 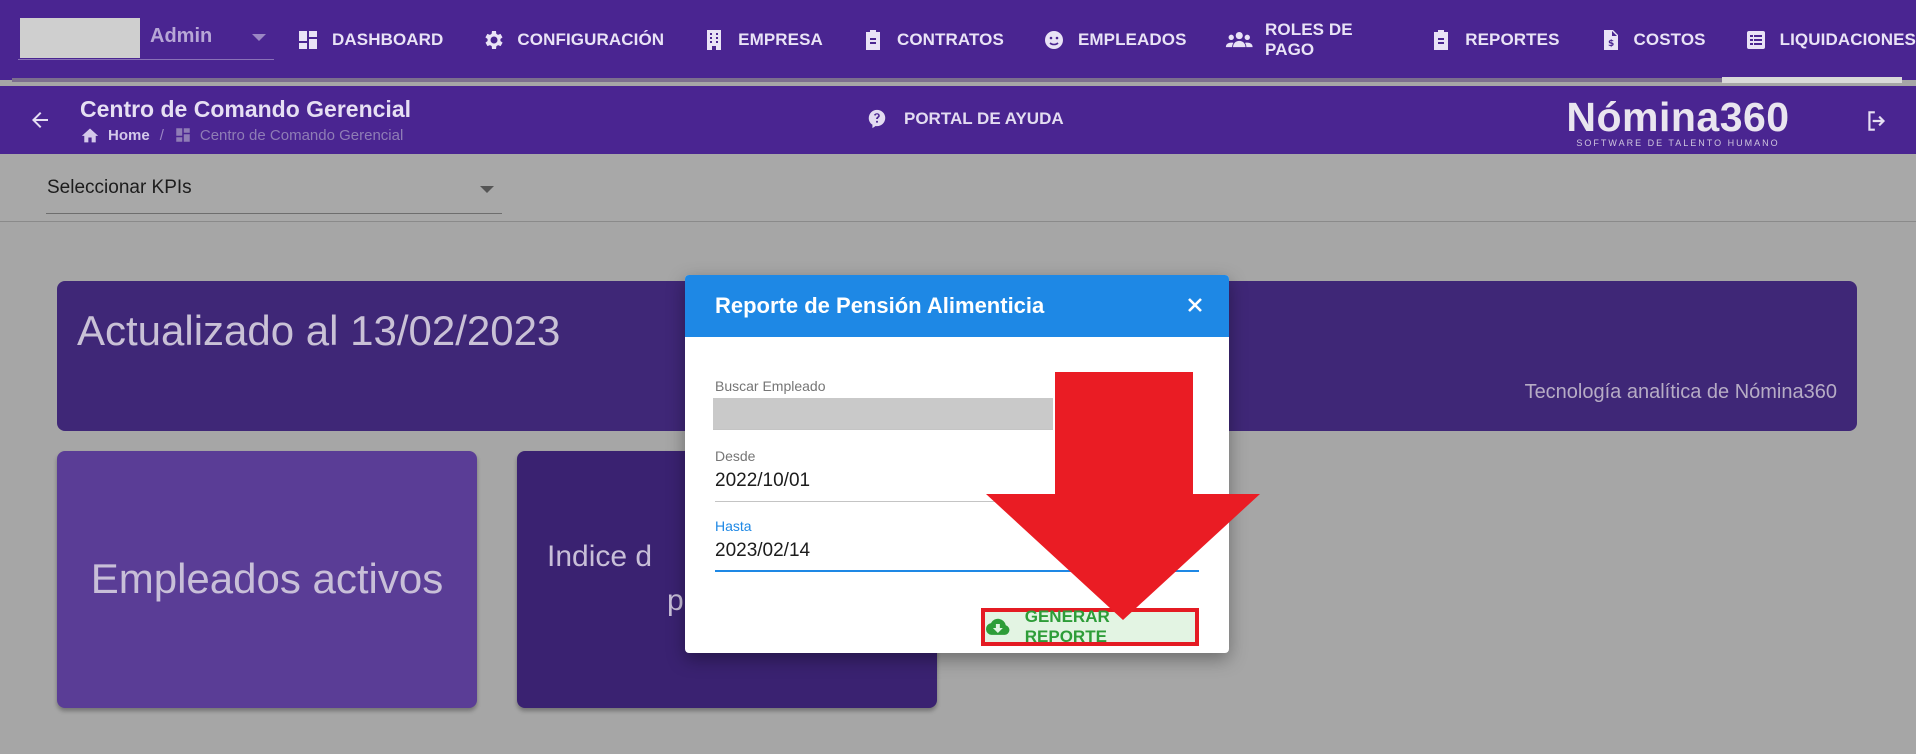 What do you see at coordinates (1755, 40) in the screenshot?
I see `list-icon` at bounding box center [1755, 40].